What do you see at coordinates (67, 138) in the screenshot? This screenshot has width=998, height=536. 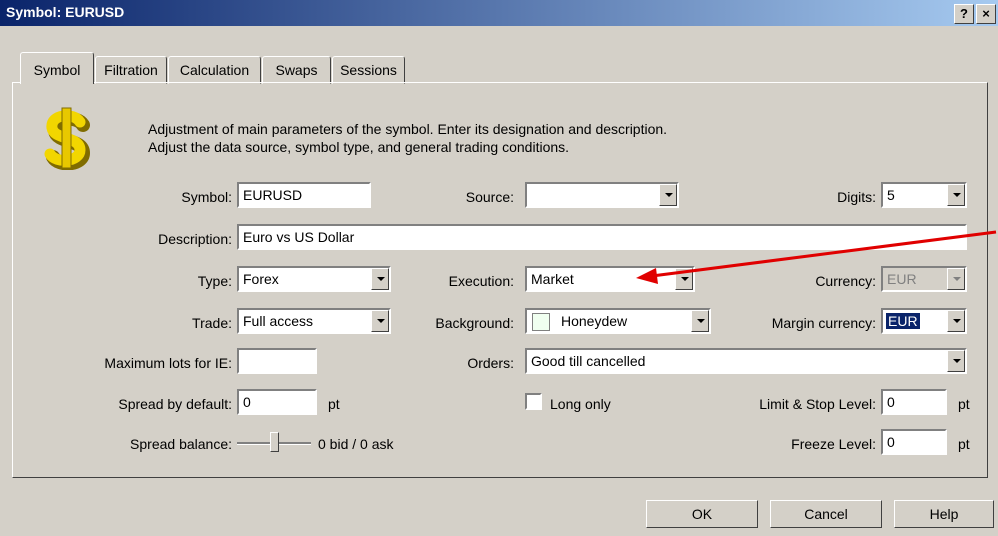 I see `dollar-icon` at bounding box center [67, 138].